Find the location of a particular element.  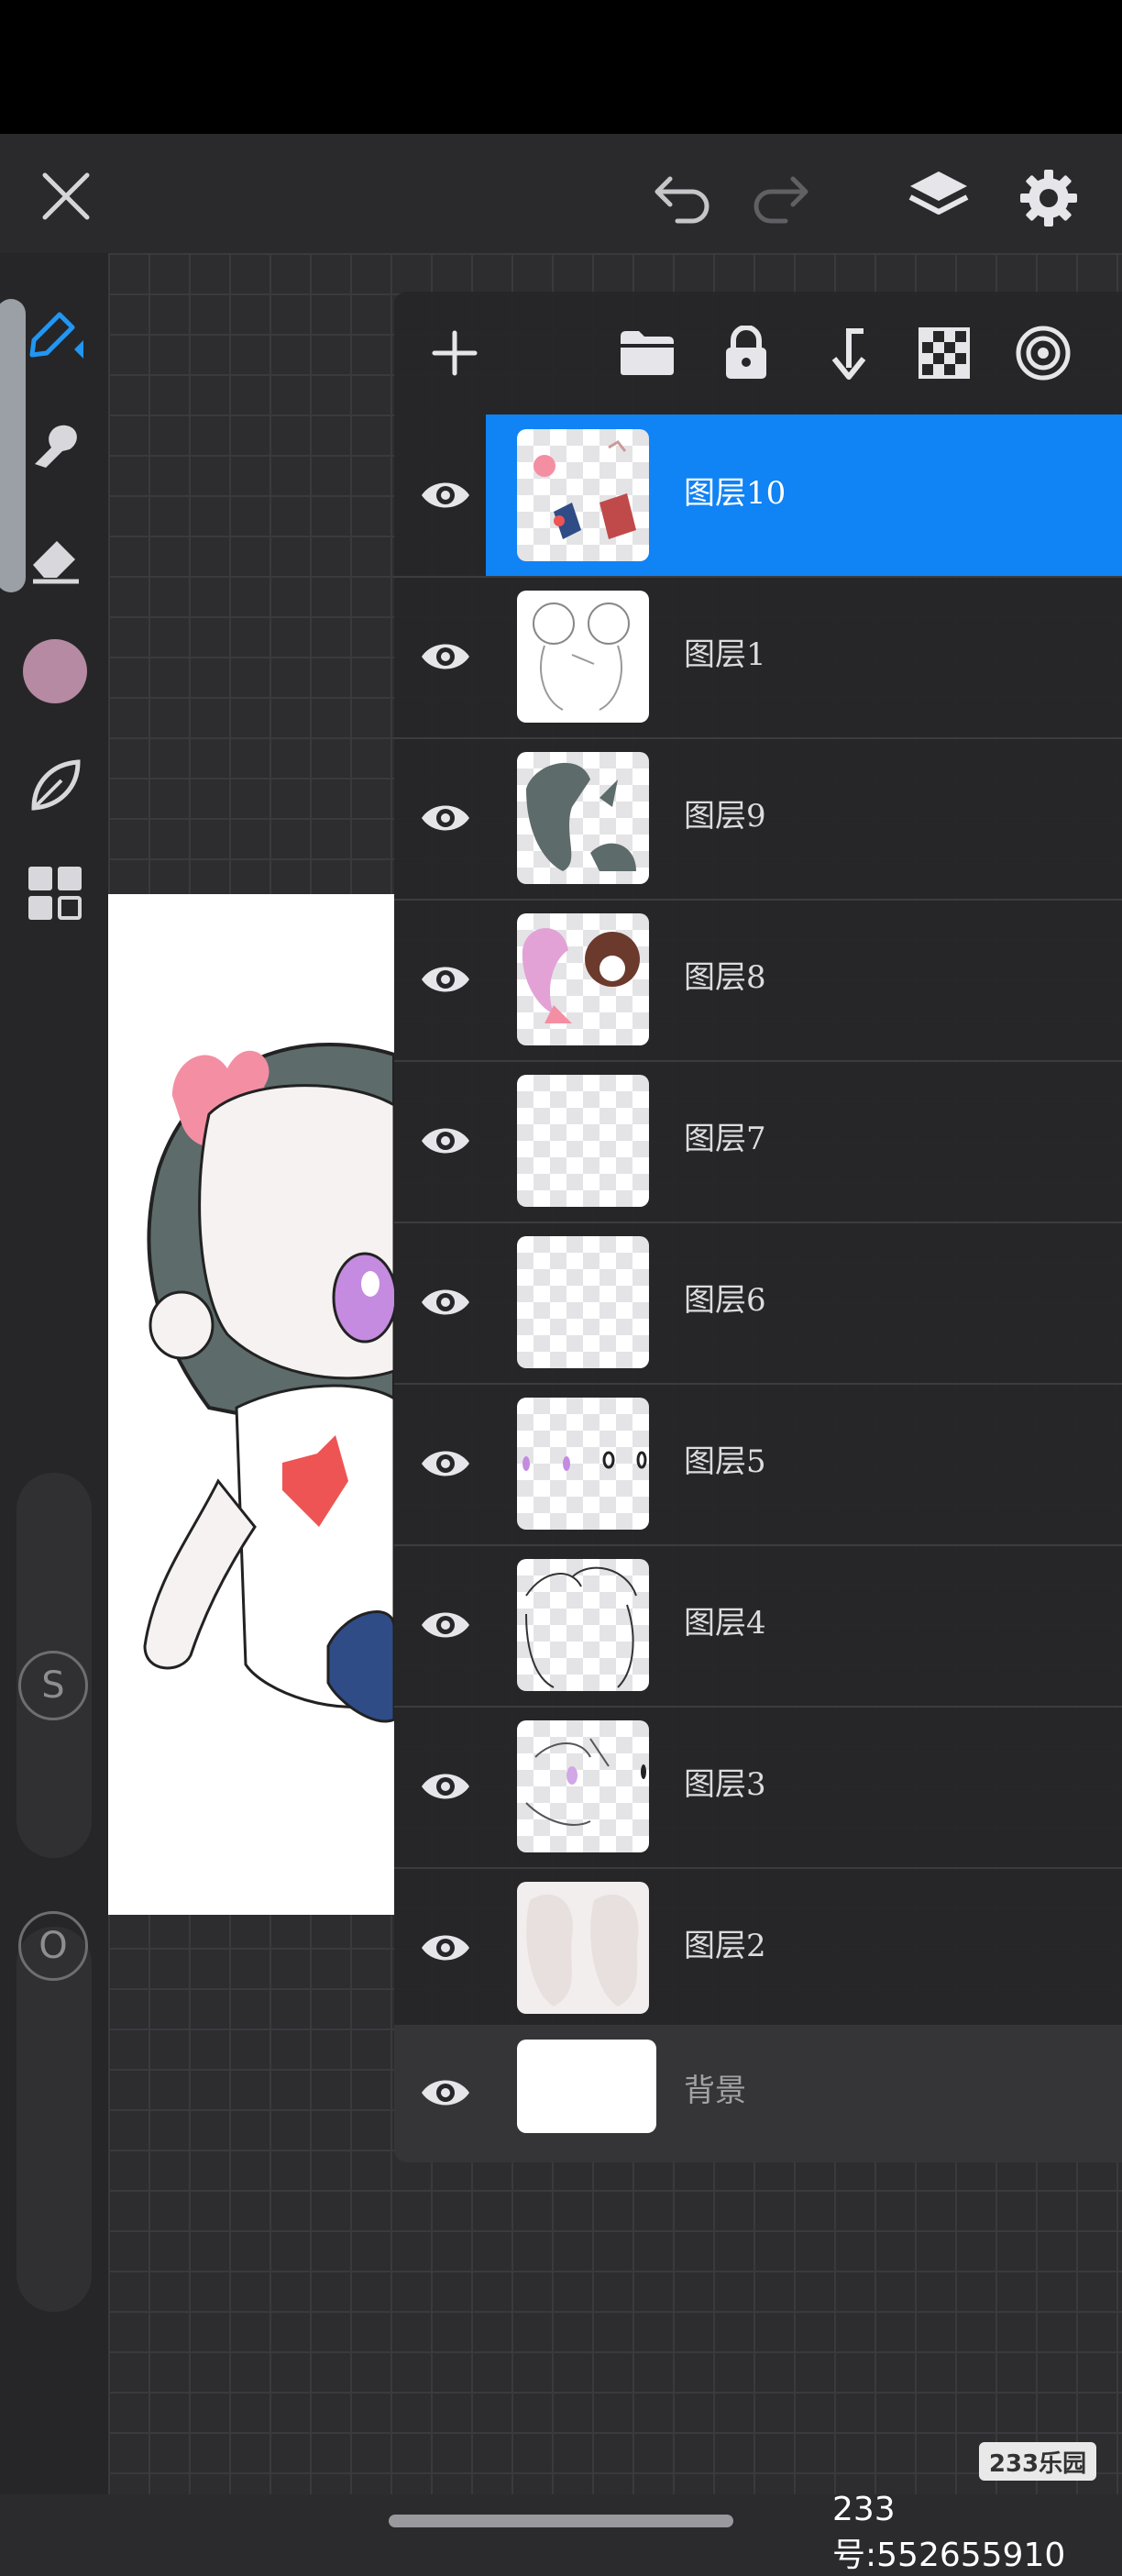

top-toolbar is located at coordinates (561, 193).